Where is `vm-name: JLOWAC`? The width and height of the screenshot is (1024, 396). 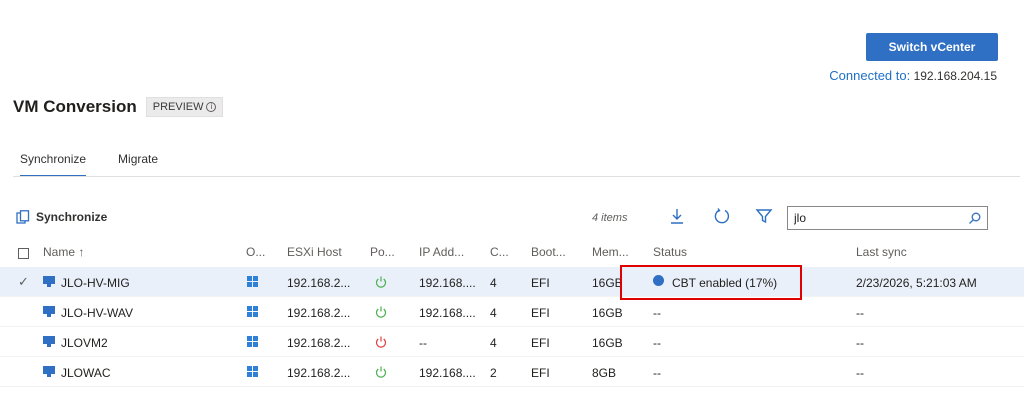 vm-name: JLOWAC is located at coordinates (86, 373).